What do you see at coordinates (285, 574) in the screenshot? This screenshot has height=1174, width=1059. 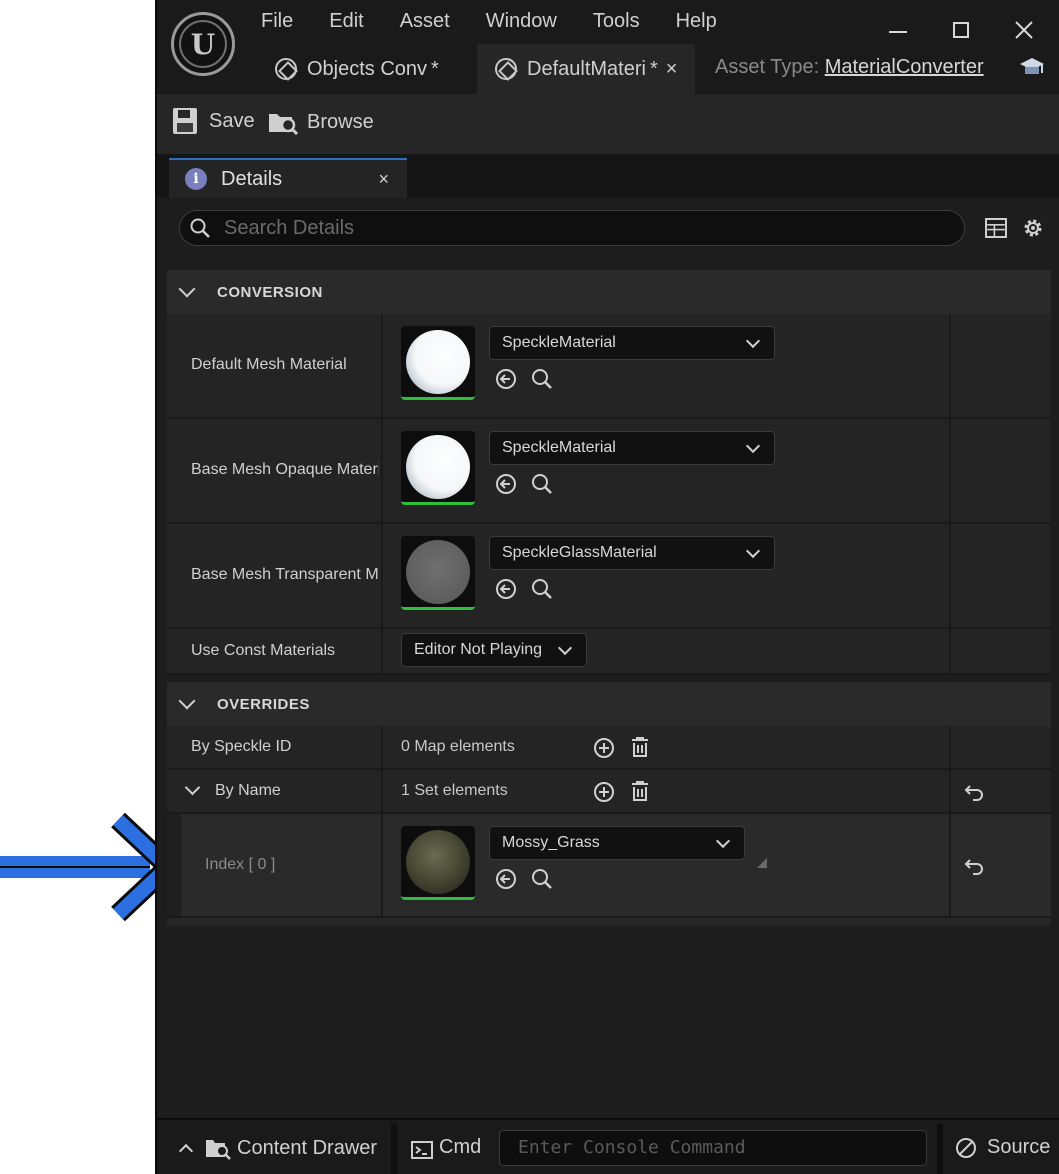 I see `property-name: Base Mesh Transparent M` at bounding box center [285, 574].